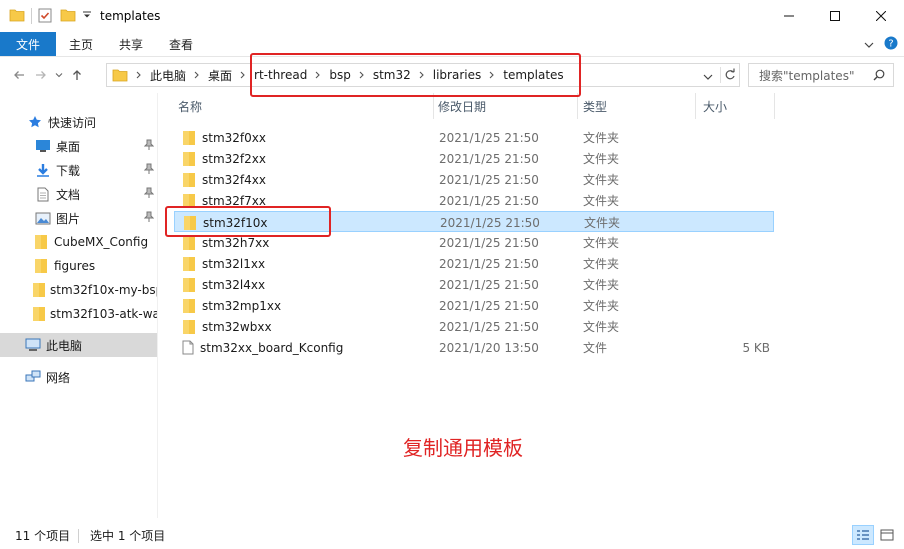  What do you see at coordinates (869, 45) in the screenshot?
I see `expand-ribbon-icon` at bounding box center [869, 45].